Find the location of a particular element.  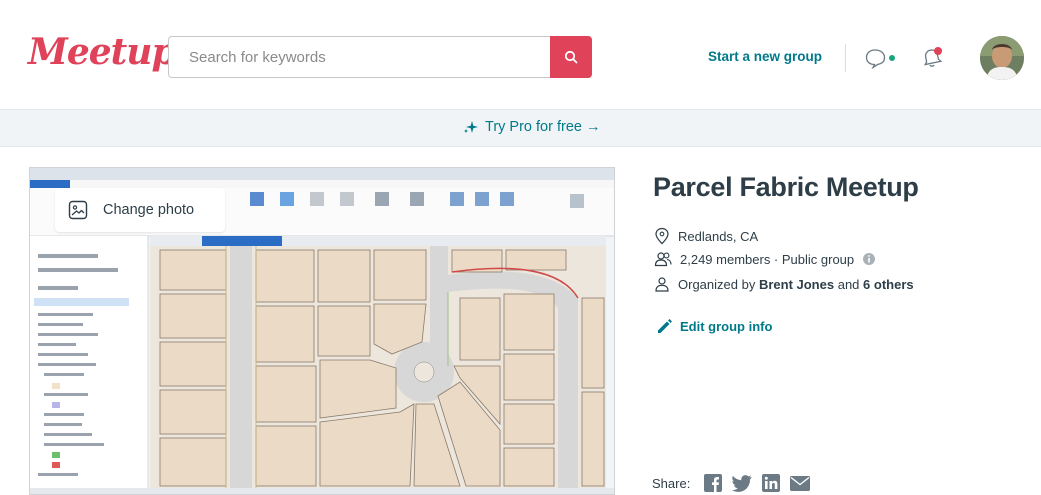

twitter-icon is located at coordinates (742, 483).